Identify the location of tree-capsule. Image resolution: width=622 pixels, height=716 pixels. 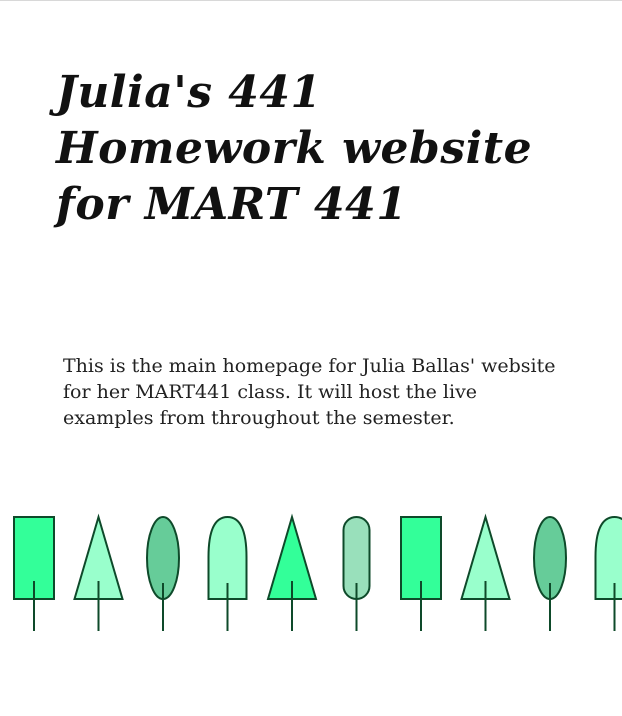
(356, 573).